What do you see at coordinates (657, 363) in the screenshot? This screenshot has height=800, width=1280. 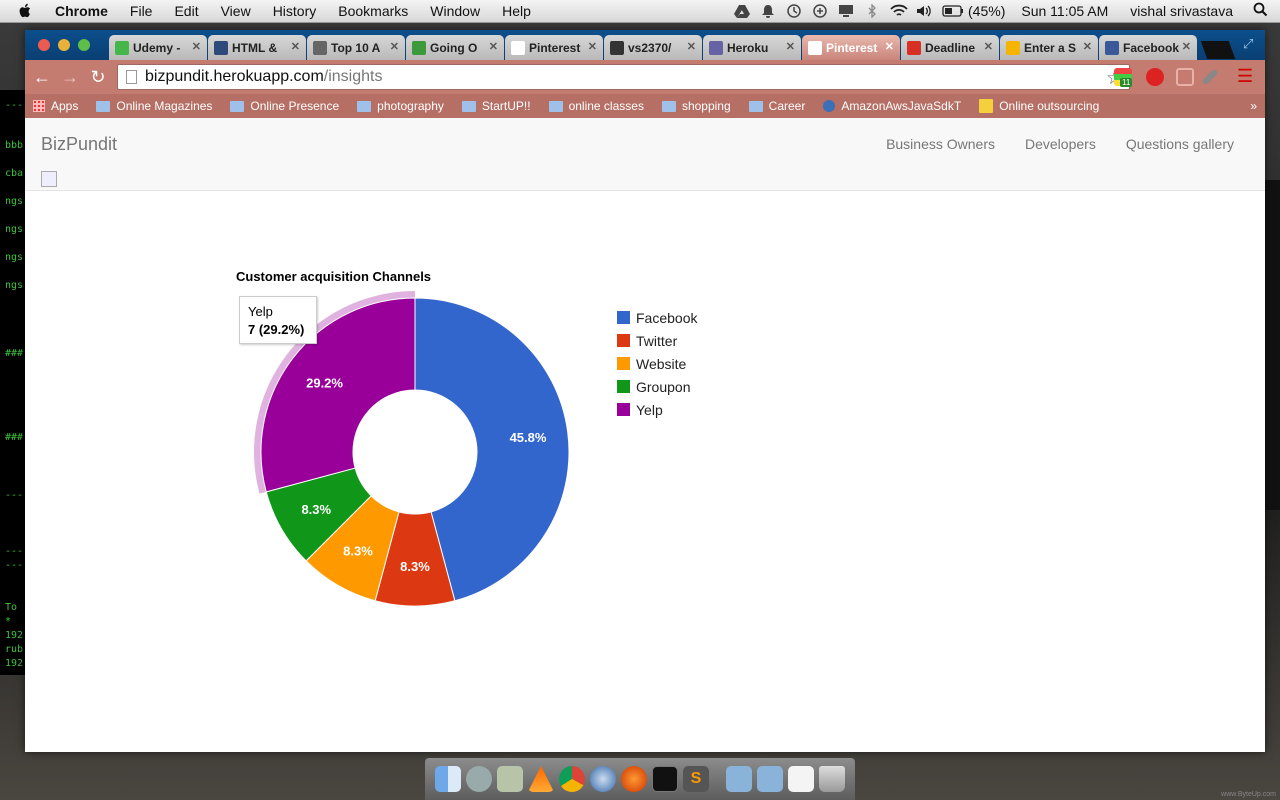 I see `legend-item-website: Website` at bounding box center [657, 363].